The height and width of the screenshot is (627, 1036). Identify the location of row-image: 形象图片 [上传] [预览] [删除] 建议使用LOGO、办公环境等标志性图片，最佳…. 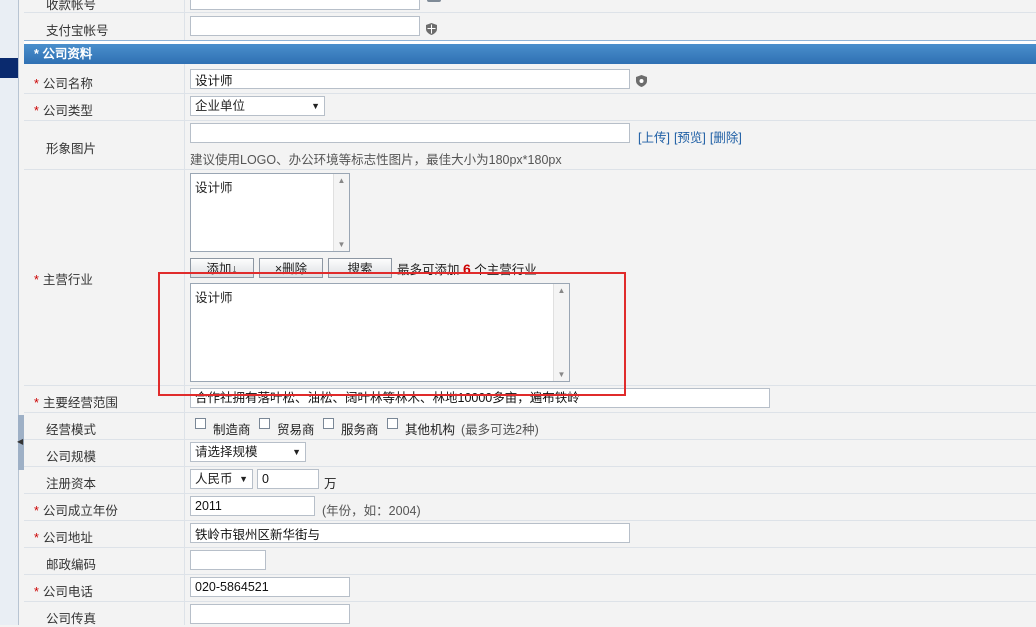
(530, 145).